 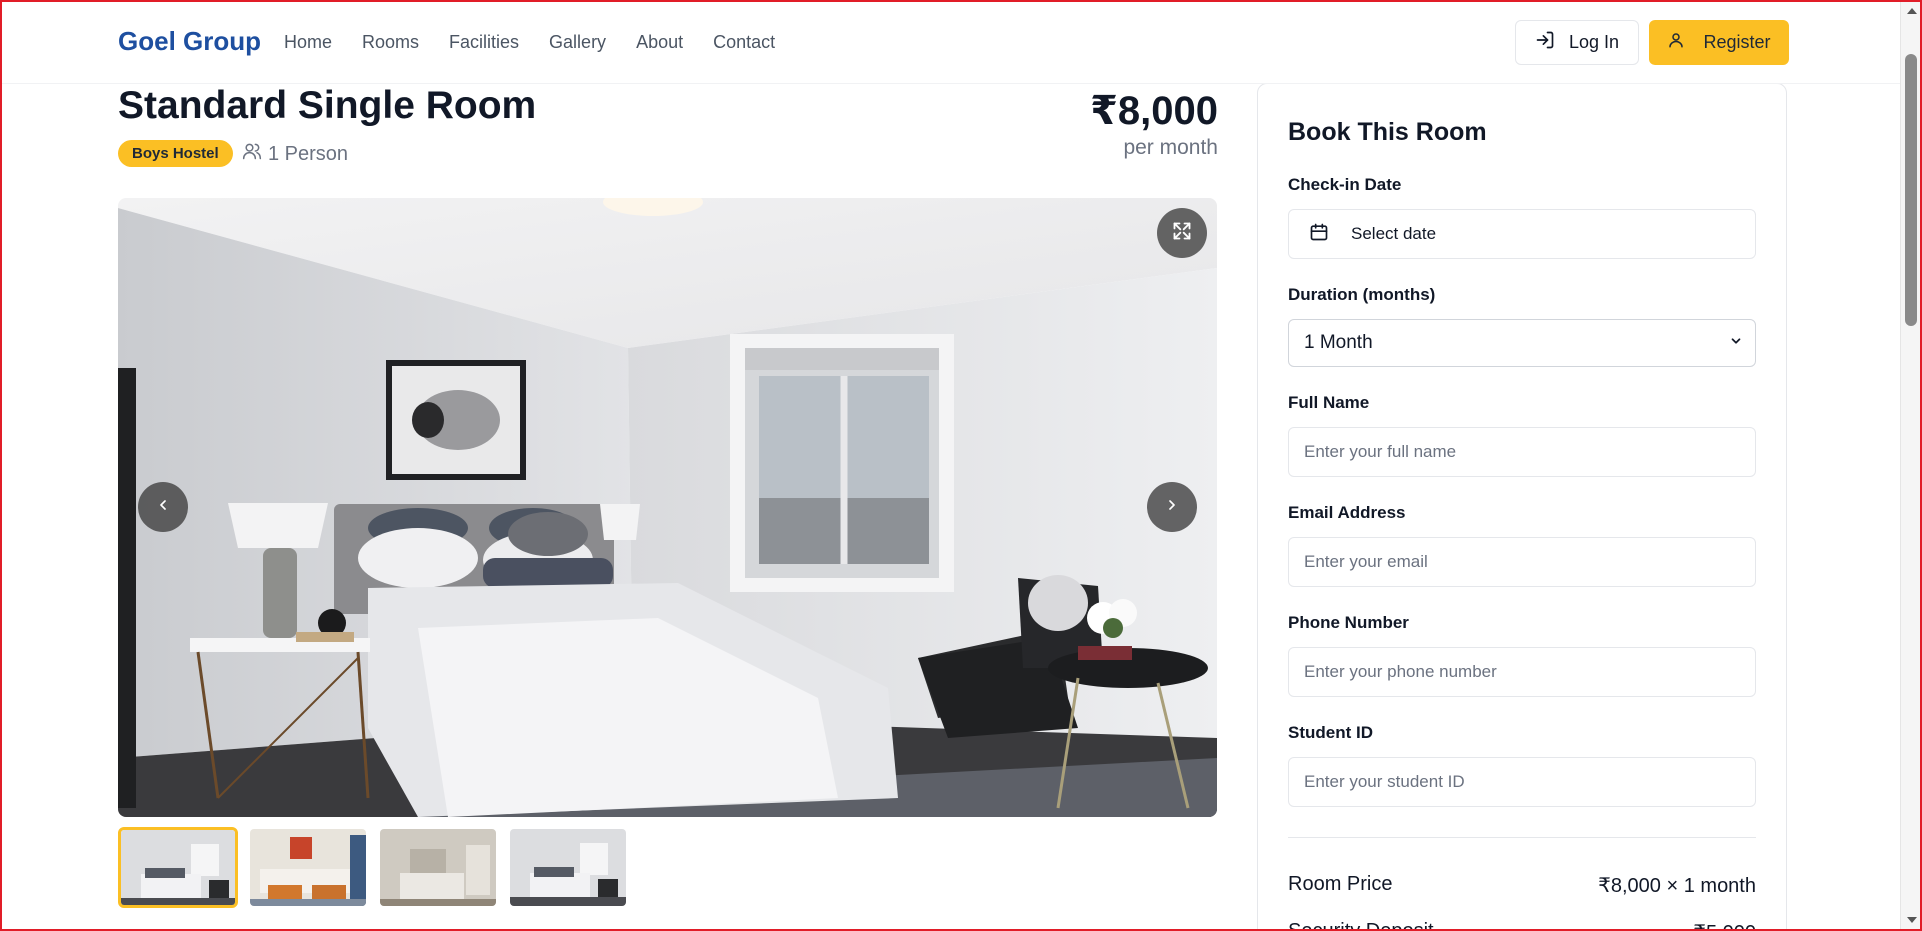 I want to click on login-label: Log In, so click(x=1594, y=42).